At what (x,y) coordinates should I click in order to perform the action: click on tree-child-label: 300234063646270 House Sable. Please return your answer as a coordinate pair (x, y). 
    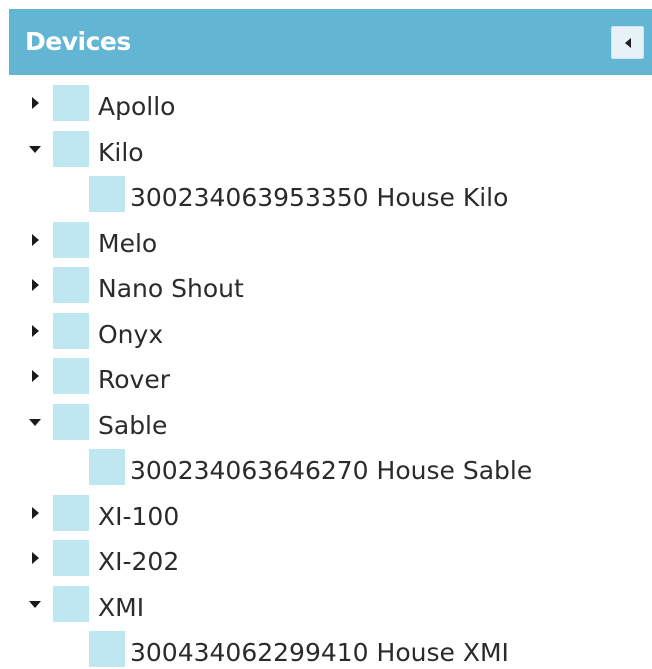
    Looking at the image, I should click on (331, 470).